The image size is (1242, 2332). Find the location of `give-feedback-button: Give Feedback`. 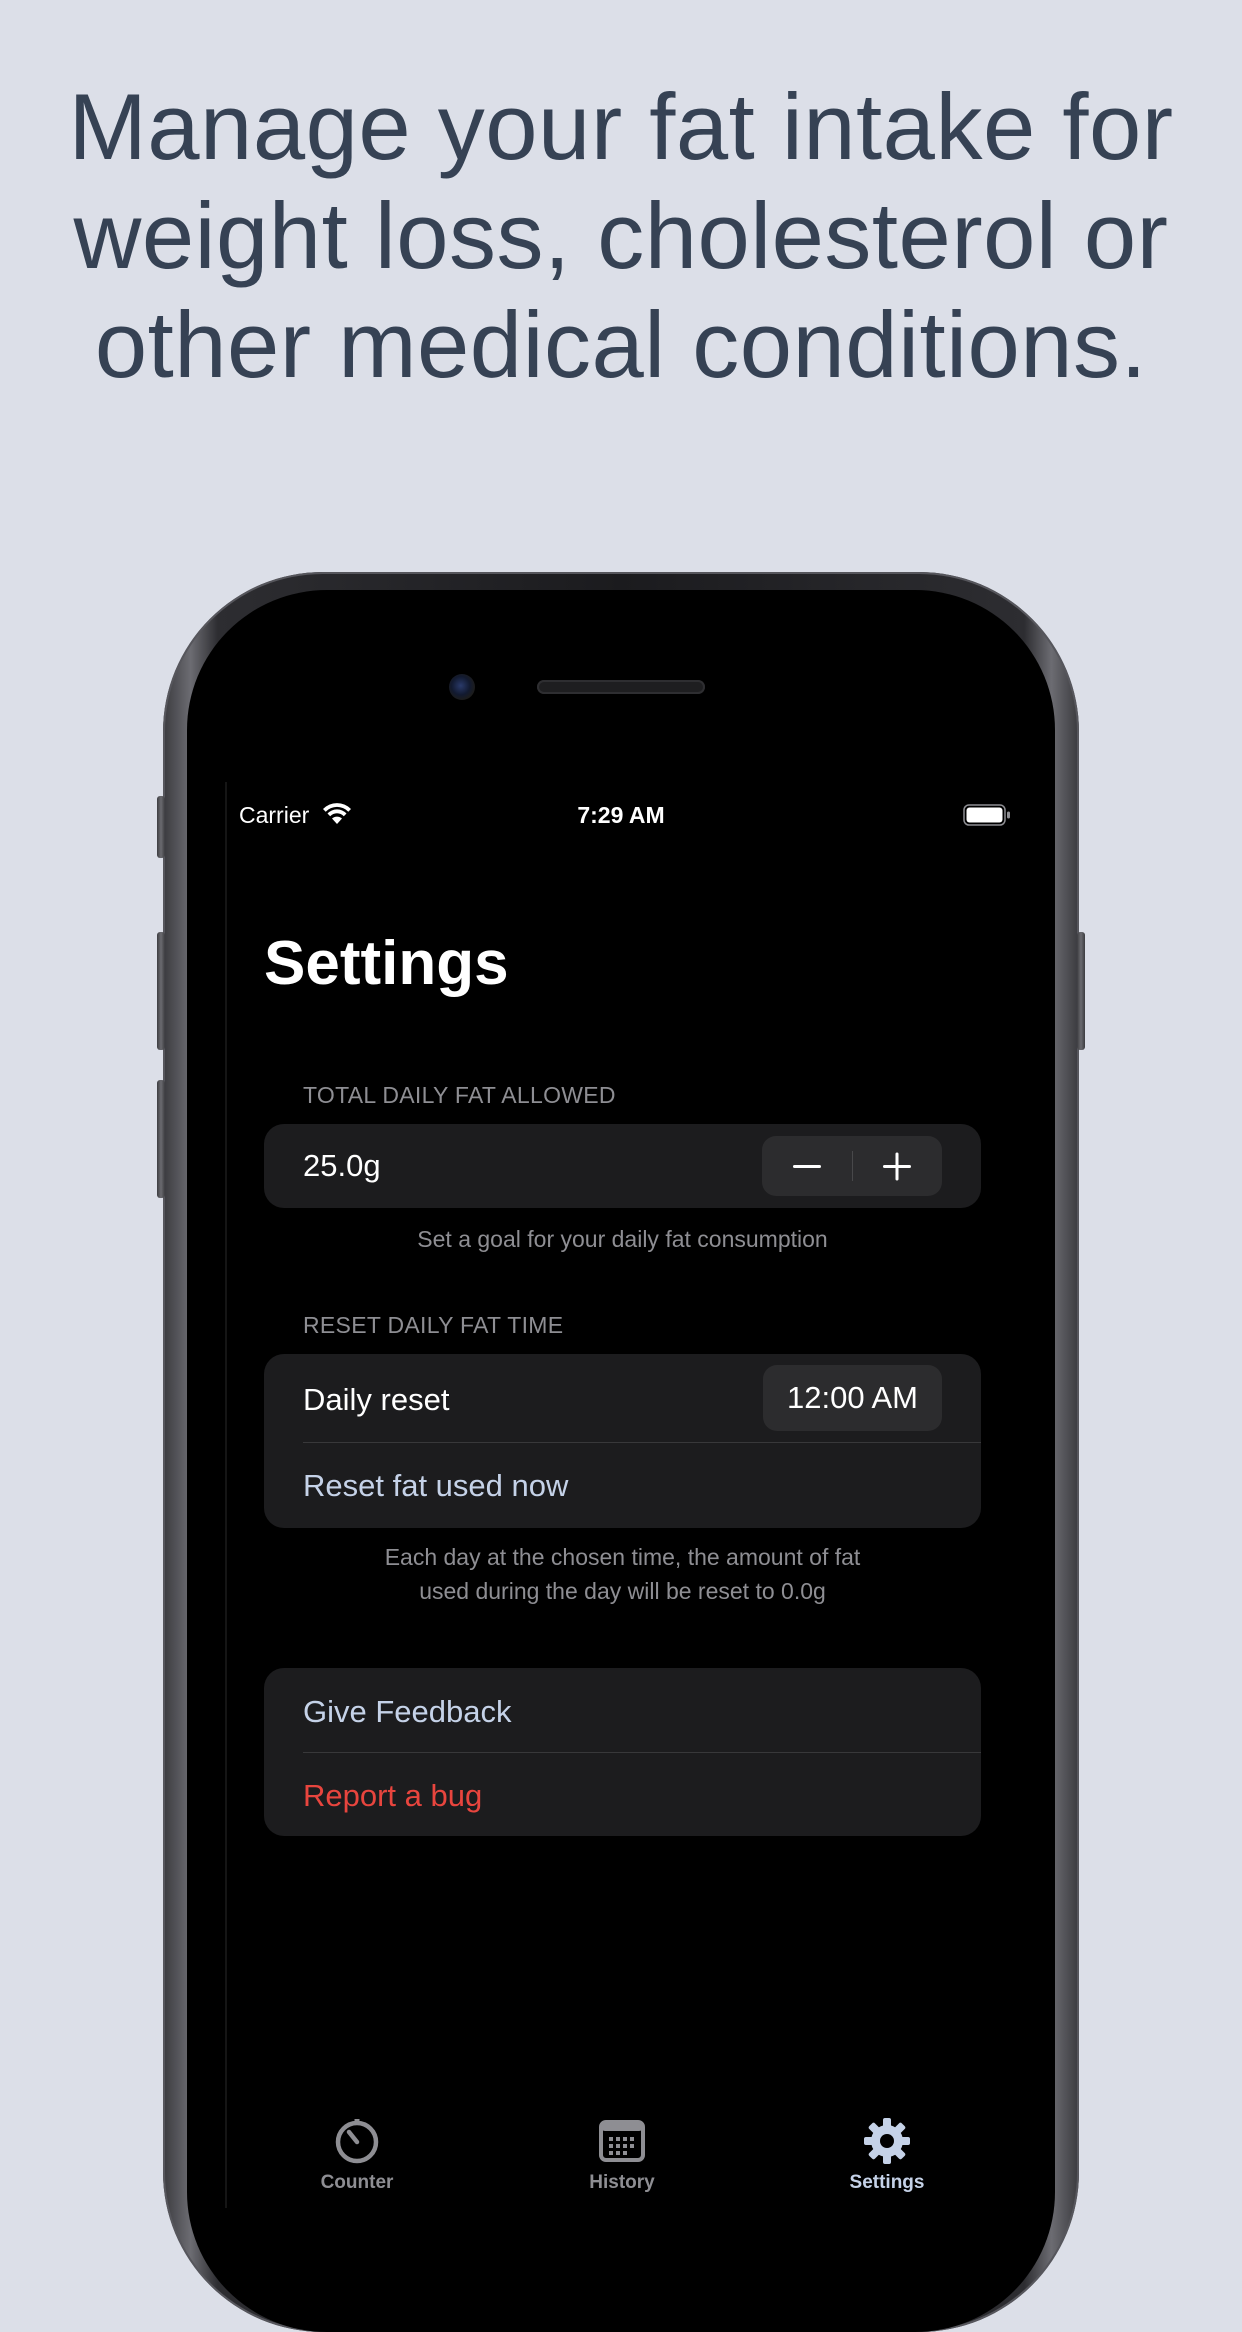

give-feedback-button: Give Feedback is located at coordinates (407, 1712).